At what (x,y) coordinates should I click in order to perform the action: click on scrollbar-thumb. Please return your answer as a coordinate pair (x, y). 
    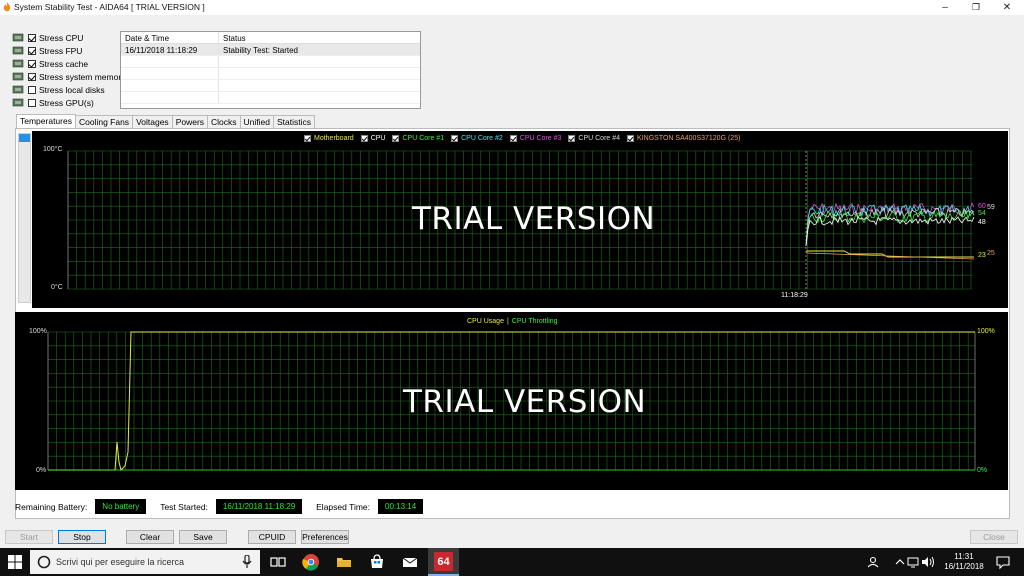
    Looking at the image, I should click on (24, 138).